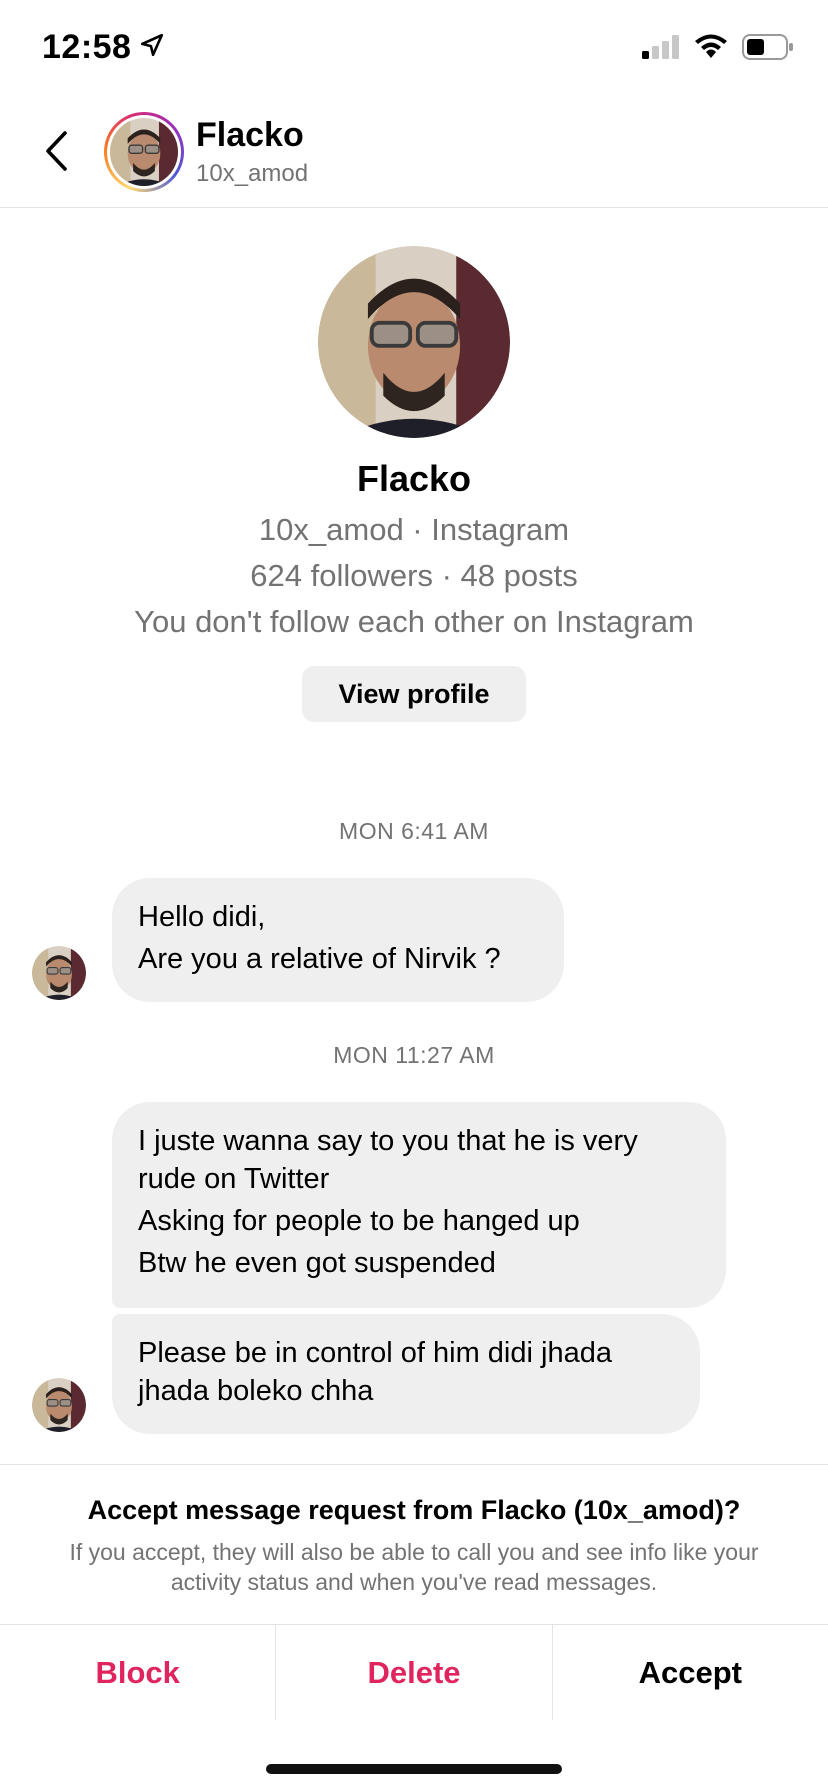 Image resolution: width=828 pixels, height=1792 pixels. I want to click on profile-stats-line: 624 followers · 48 posts, so click(414, 575).